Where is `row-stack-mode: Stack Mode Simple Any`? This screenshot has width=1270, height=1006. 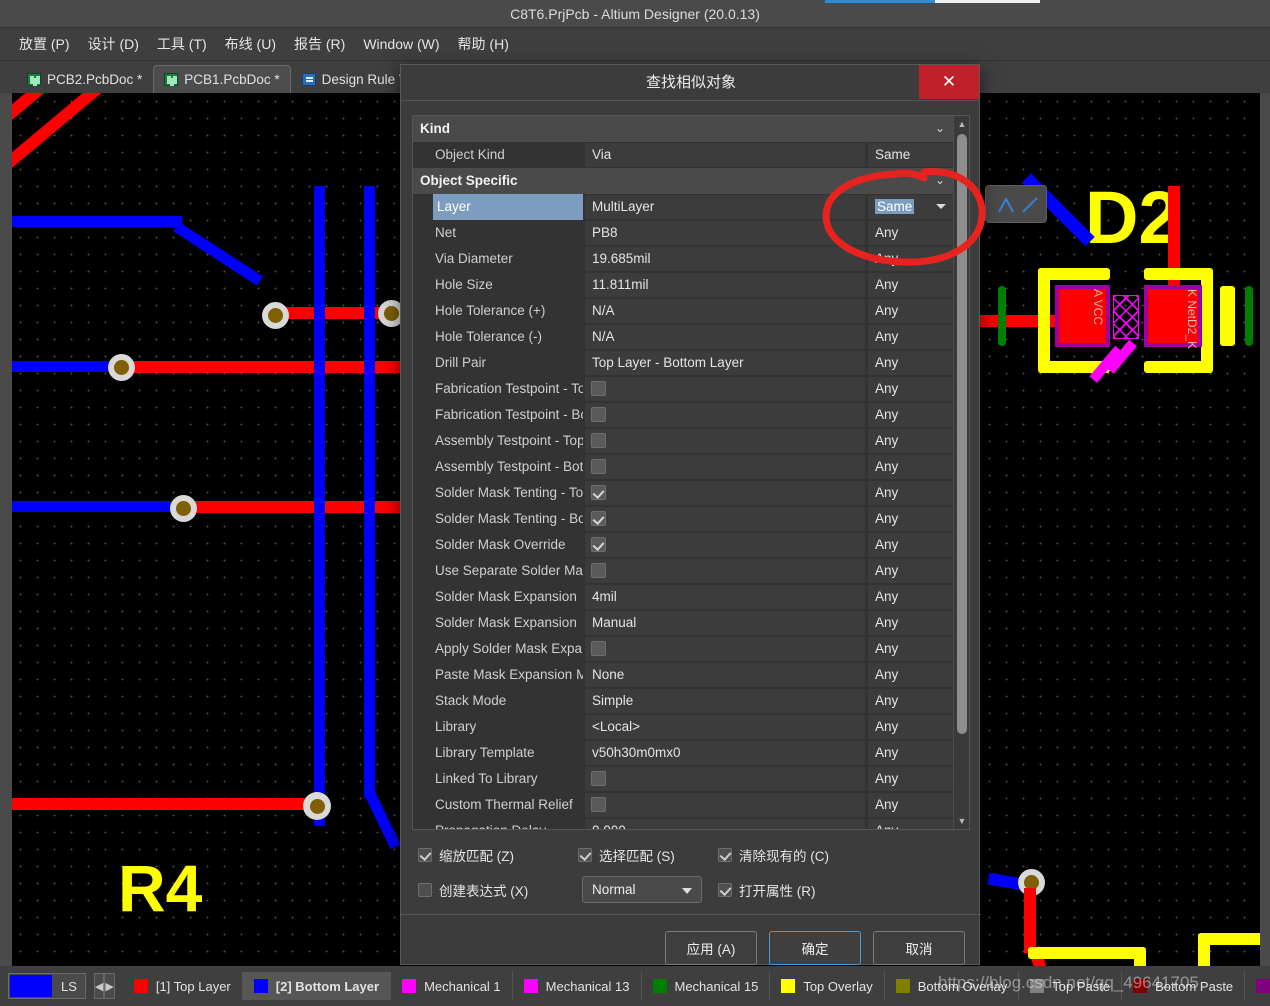
row-stack-mode: Stack Mode Simple Any is located at coordinates (683, 701).